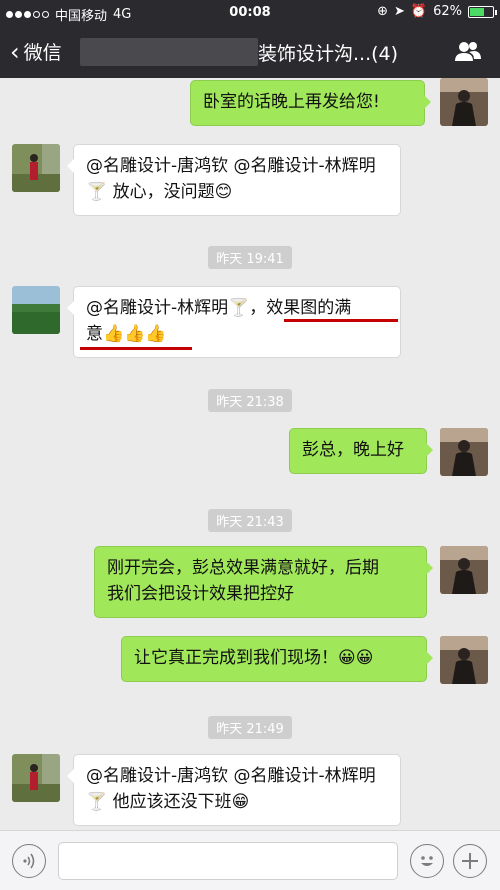 Image resolution: width=500 pixels, height=890 pixels. I want to click on emoji-button, so click(427, 861).